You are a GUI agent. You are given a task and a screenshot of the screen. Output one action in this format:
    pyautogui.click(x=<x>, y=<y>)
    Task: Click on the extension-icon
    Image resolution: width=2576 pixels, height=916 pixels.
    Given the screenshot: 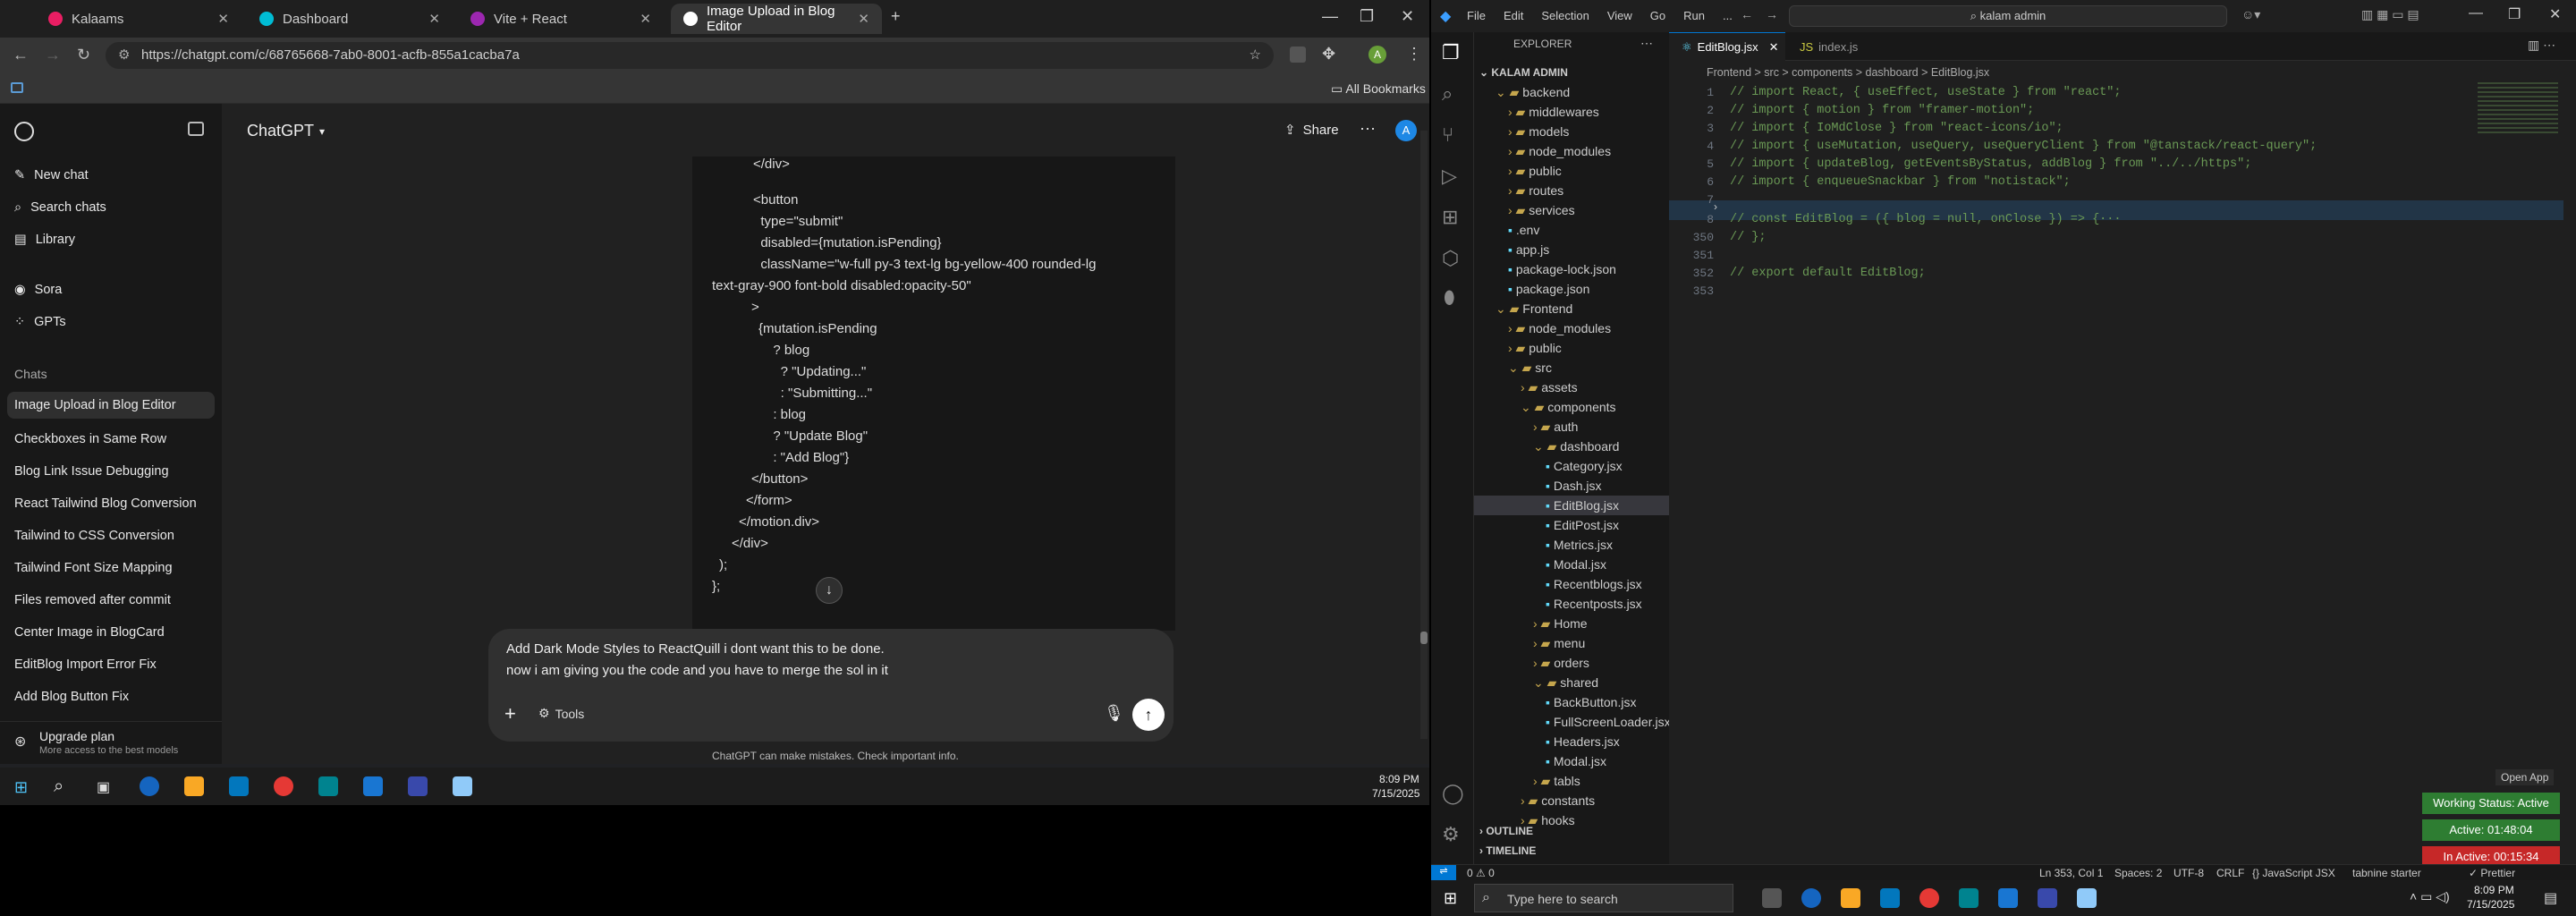 What is the action you would take?
    pyautogui.click(x=1298, y=55)
    